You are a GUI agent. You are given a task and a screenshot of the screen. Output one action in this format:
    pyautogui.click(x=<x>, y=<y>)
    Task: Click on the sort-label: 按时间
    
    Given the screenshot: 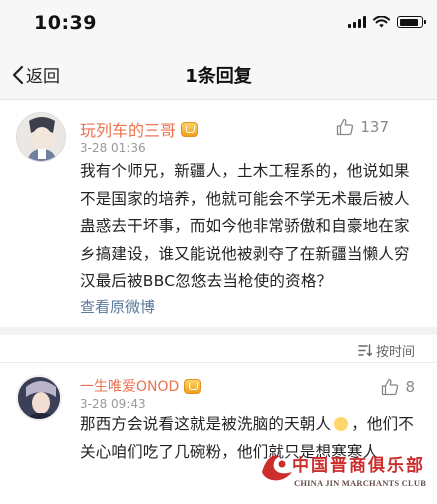 What is the action you would take?
    pyautogui.click(x=395, y=352)
    